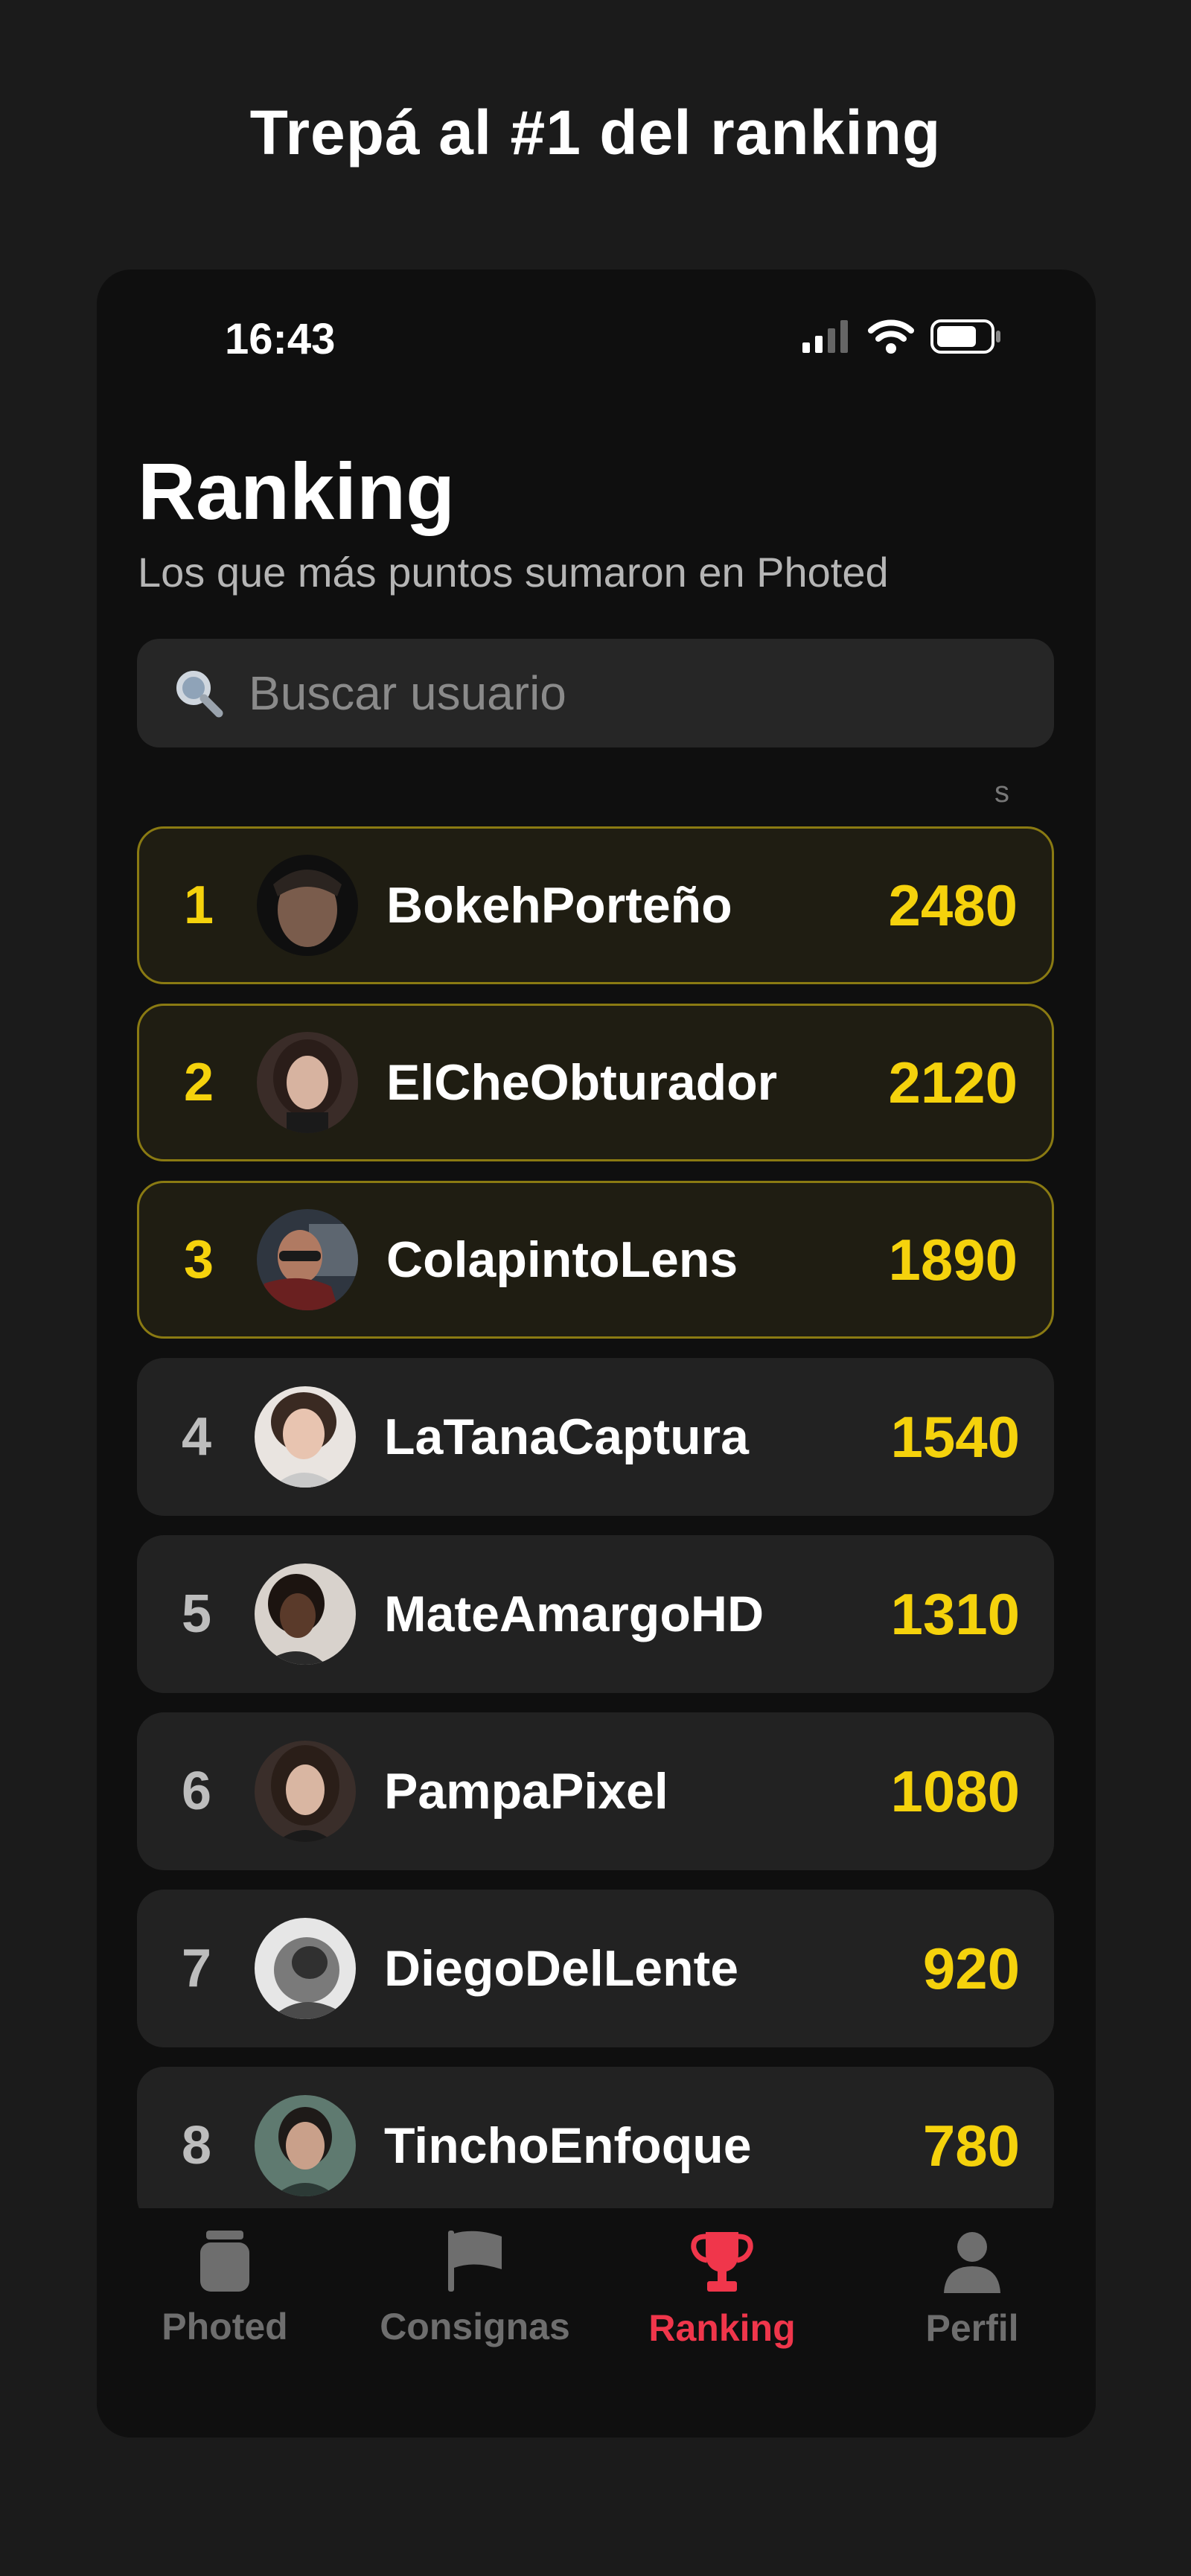 The image size is (1191, 2576). Describe the element at coordinates (971, 1968) in the screenshot. I see `points: 920` at that location.